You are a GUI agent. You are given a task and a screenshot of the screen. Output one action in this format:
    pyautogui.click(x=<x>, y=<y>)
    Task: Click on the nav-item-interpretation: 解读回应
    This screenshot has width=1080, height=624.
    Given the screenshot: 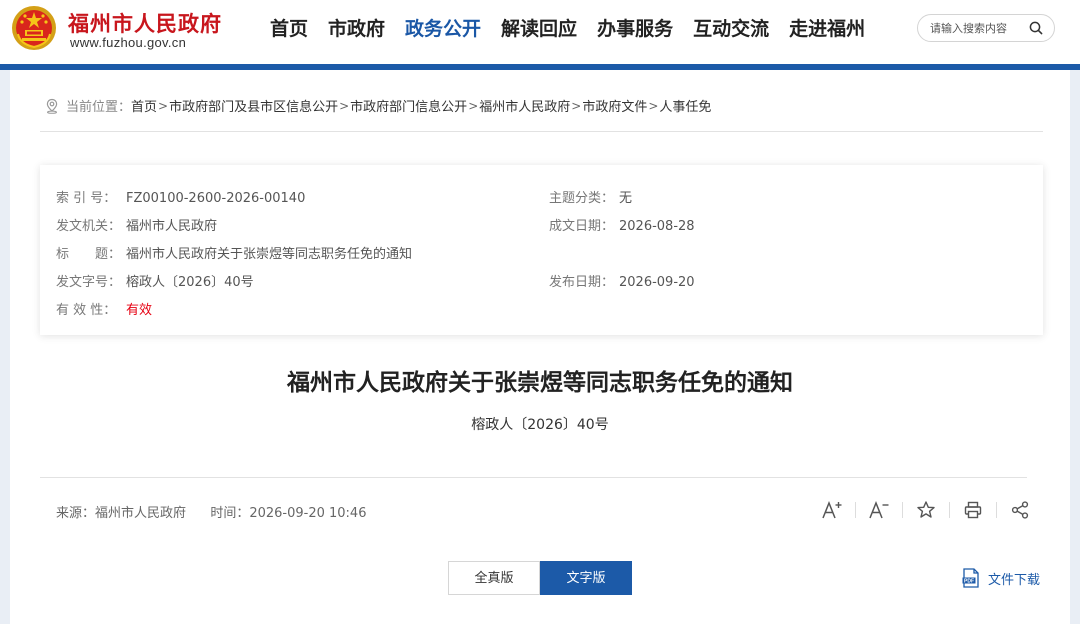 What is the action you would take?
    pyautogui.click(x=539, y=29)
    